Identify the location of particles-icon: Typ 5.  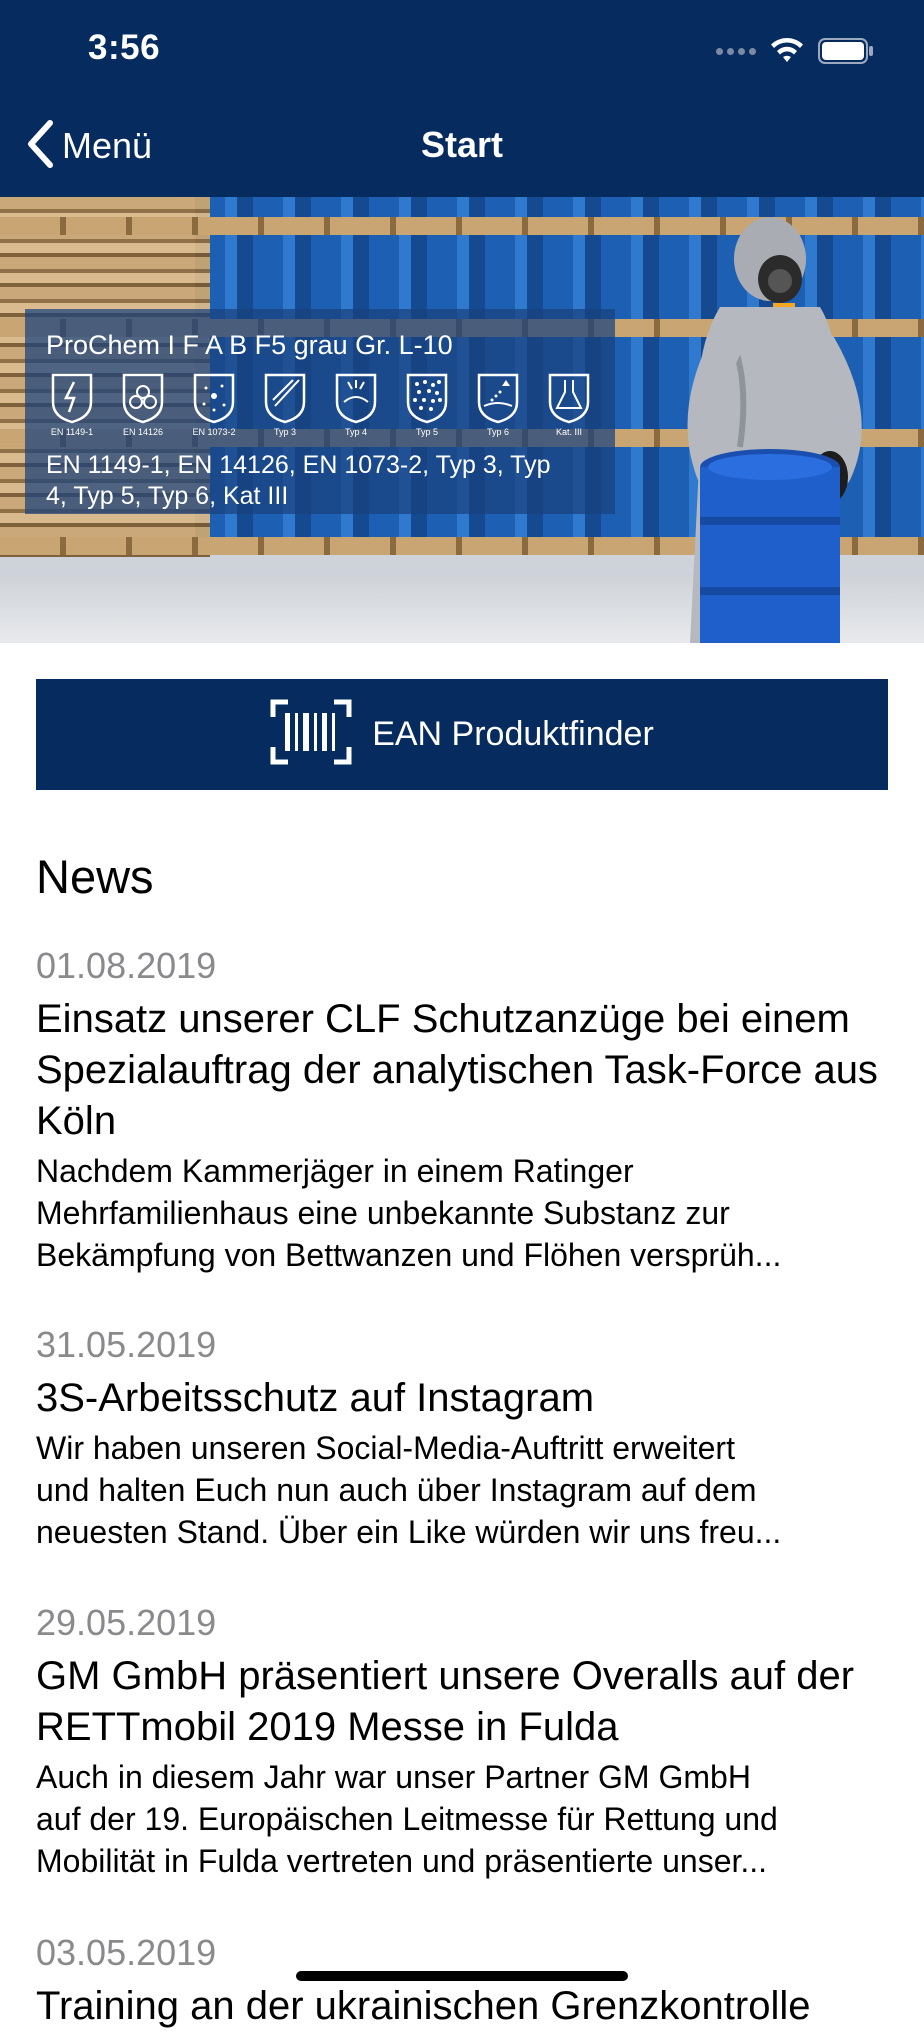
(427, 404).